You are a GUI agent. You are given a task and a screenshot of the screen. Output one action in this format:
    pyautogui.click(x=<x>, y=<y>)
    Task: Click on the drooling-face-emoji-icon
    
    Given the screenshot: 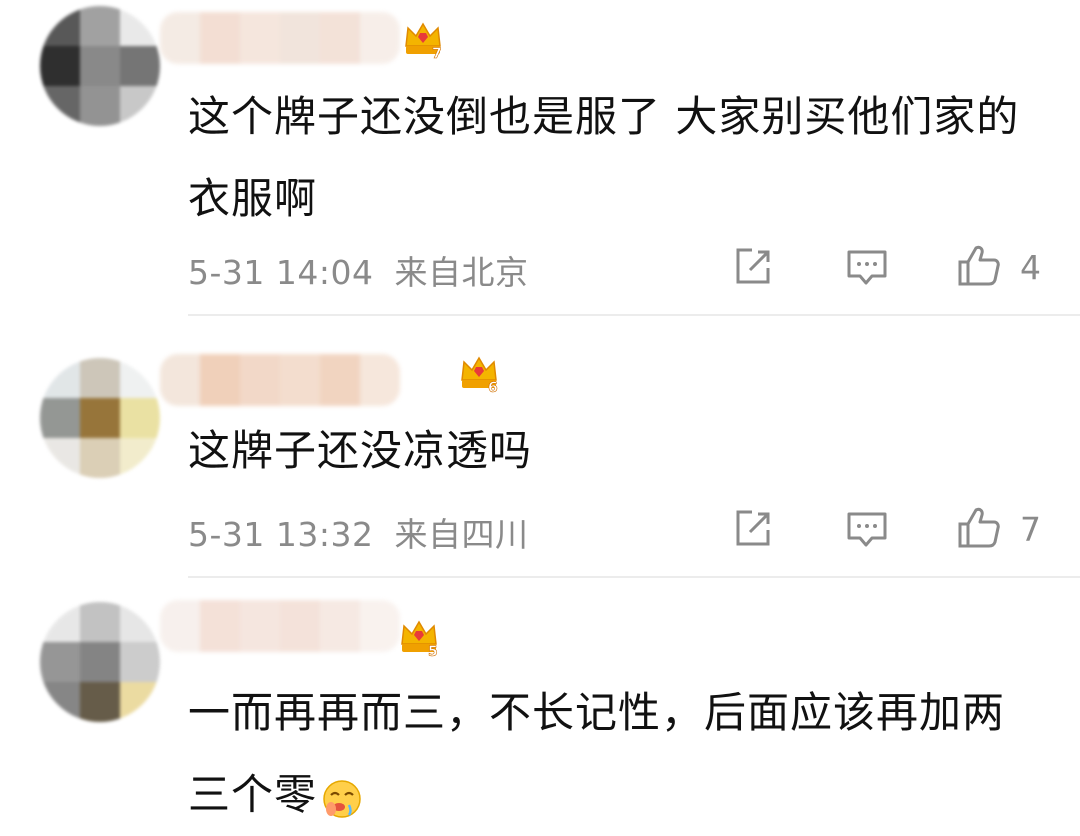 What is the action you would take?
    pyautogui.click(x=342, y=798)
    